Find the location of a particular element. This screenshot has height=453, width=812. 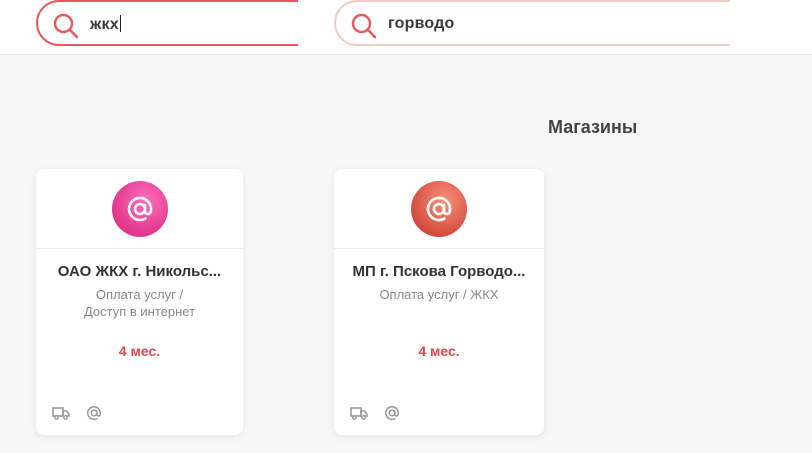

text-caret is located at coordinates (120, 23).